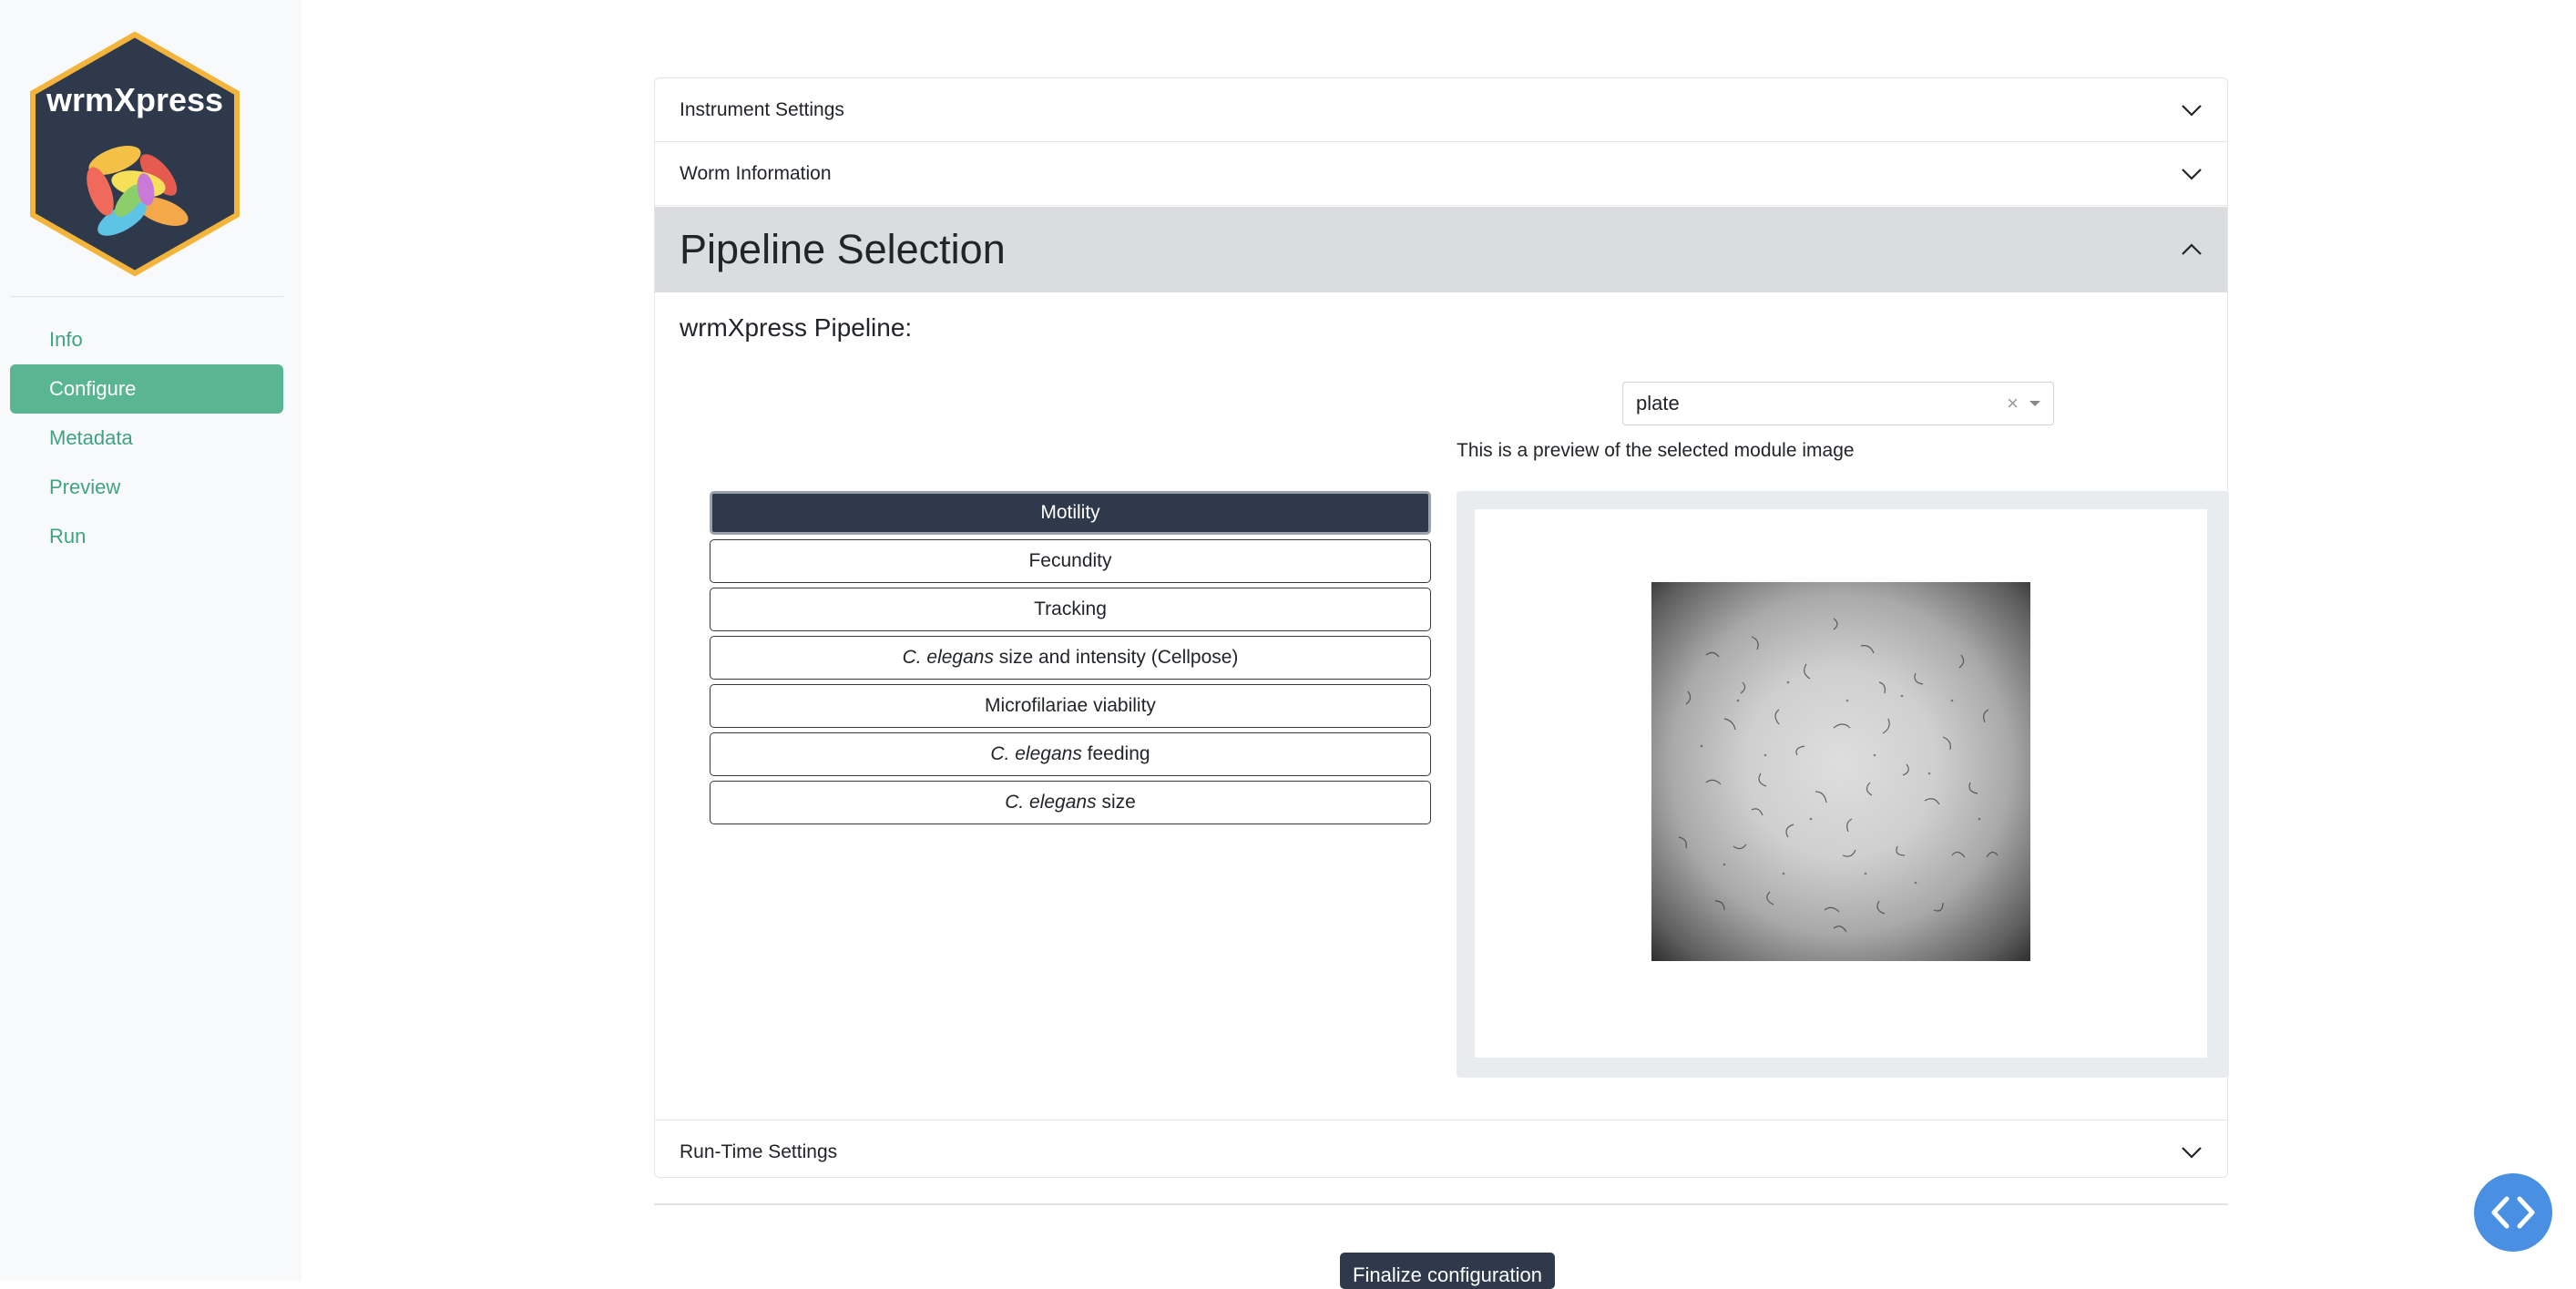  Describe the element at coordinates (1658, 403) in the screenshot. I see `select-value: plate` at that location.